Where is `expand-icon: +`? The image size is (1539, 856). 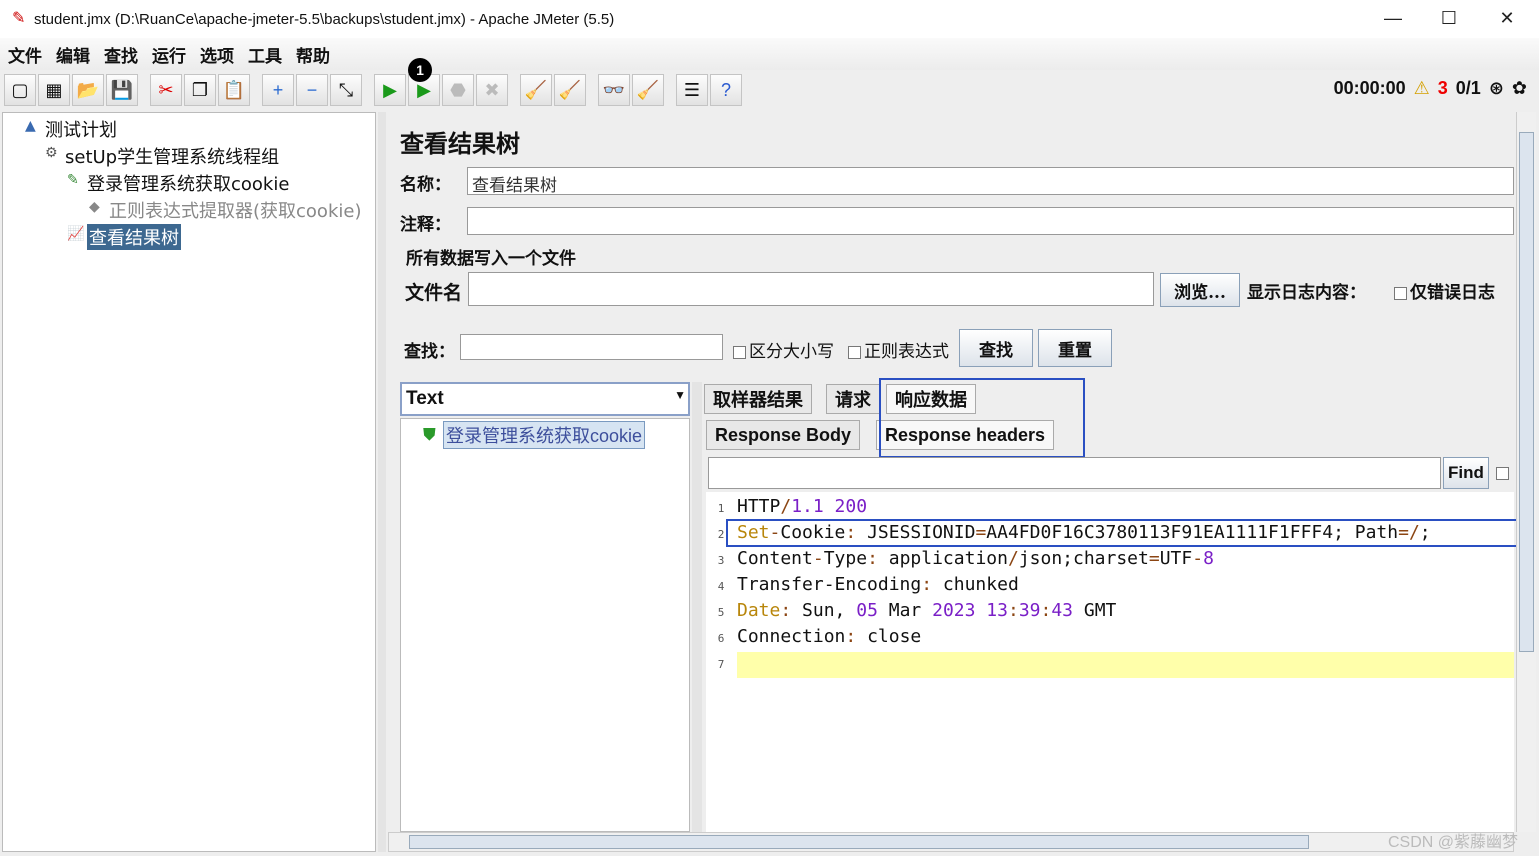
expand-icon: + is located at coordinates (278, 89).